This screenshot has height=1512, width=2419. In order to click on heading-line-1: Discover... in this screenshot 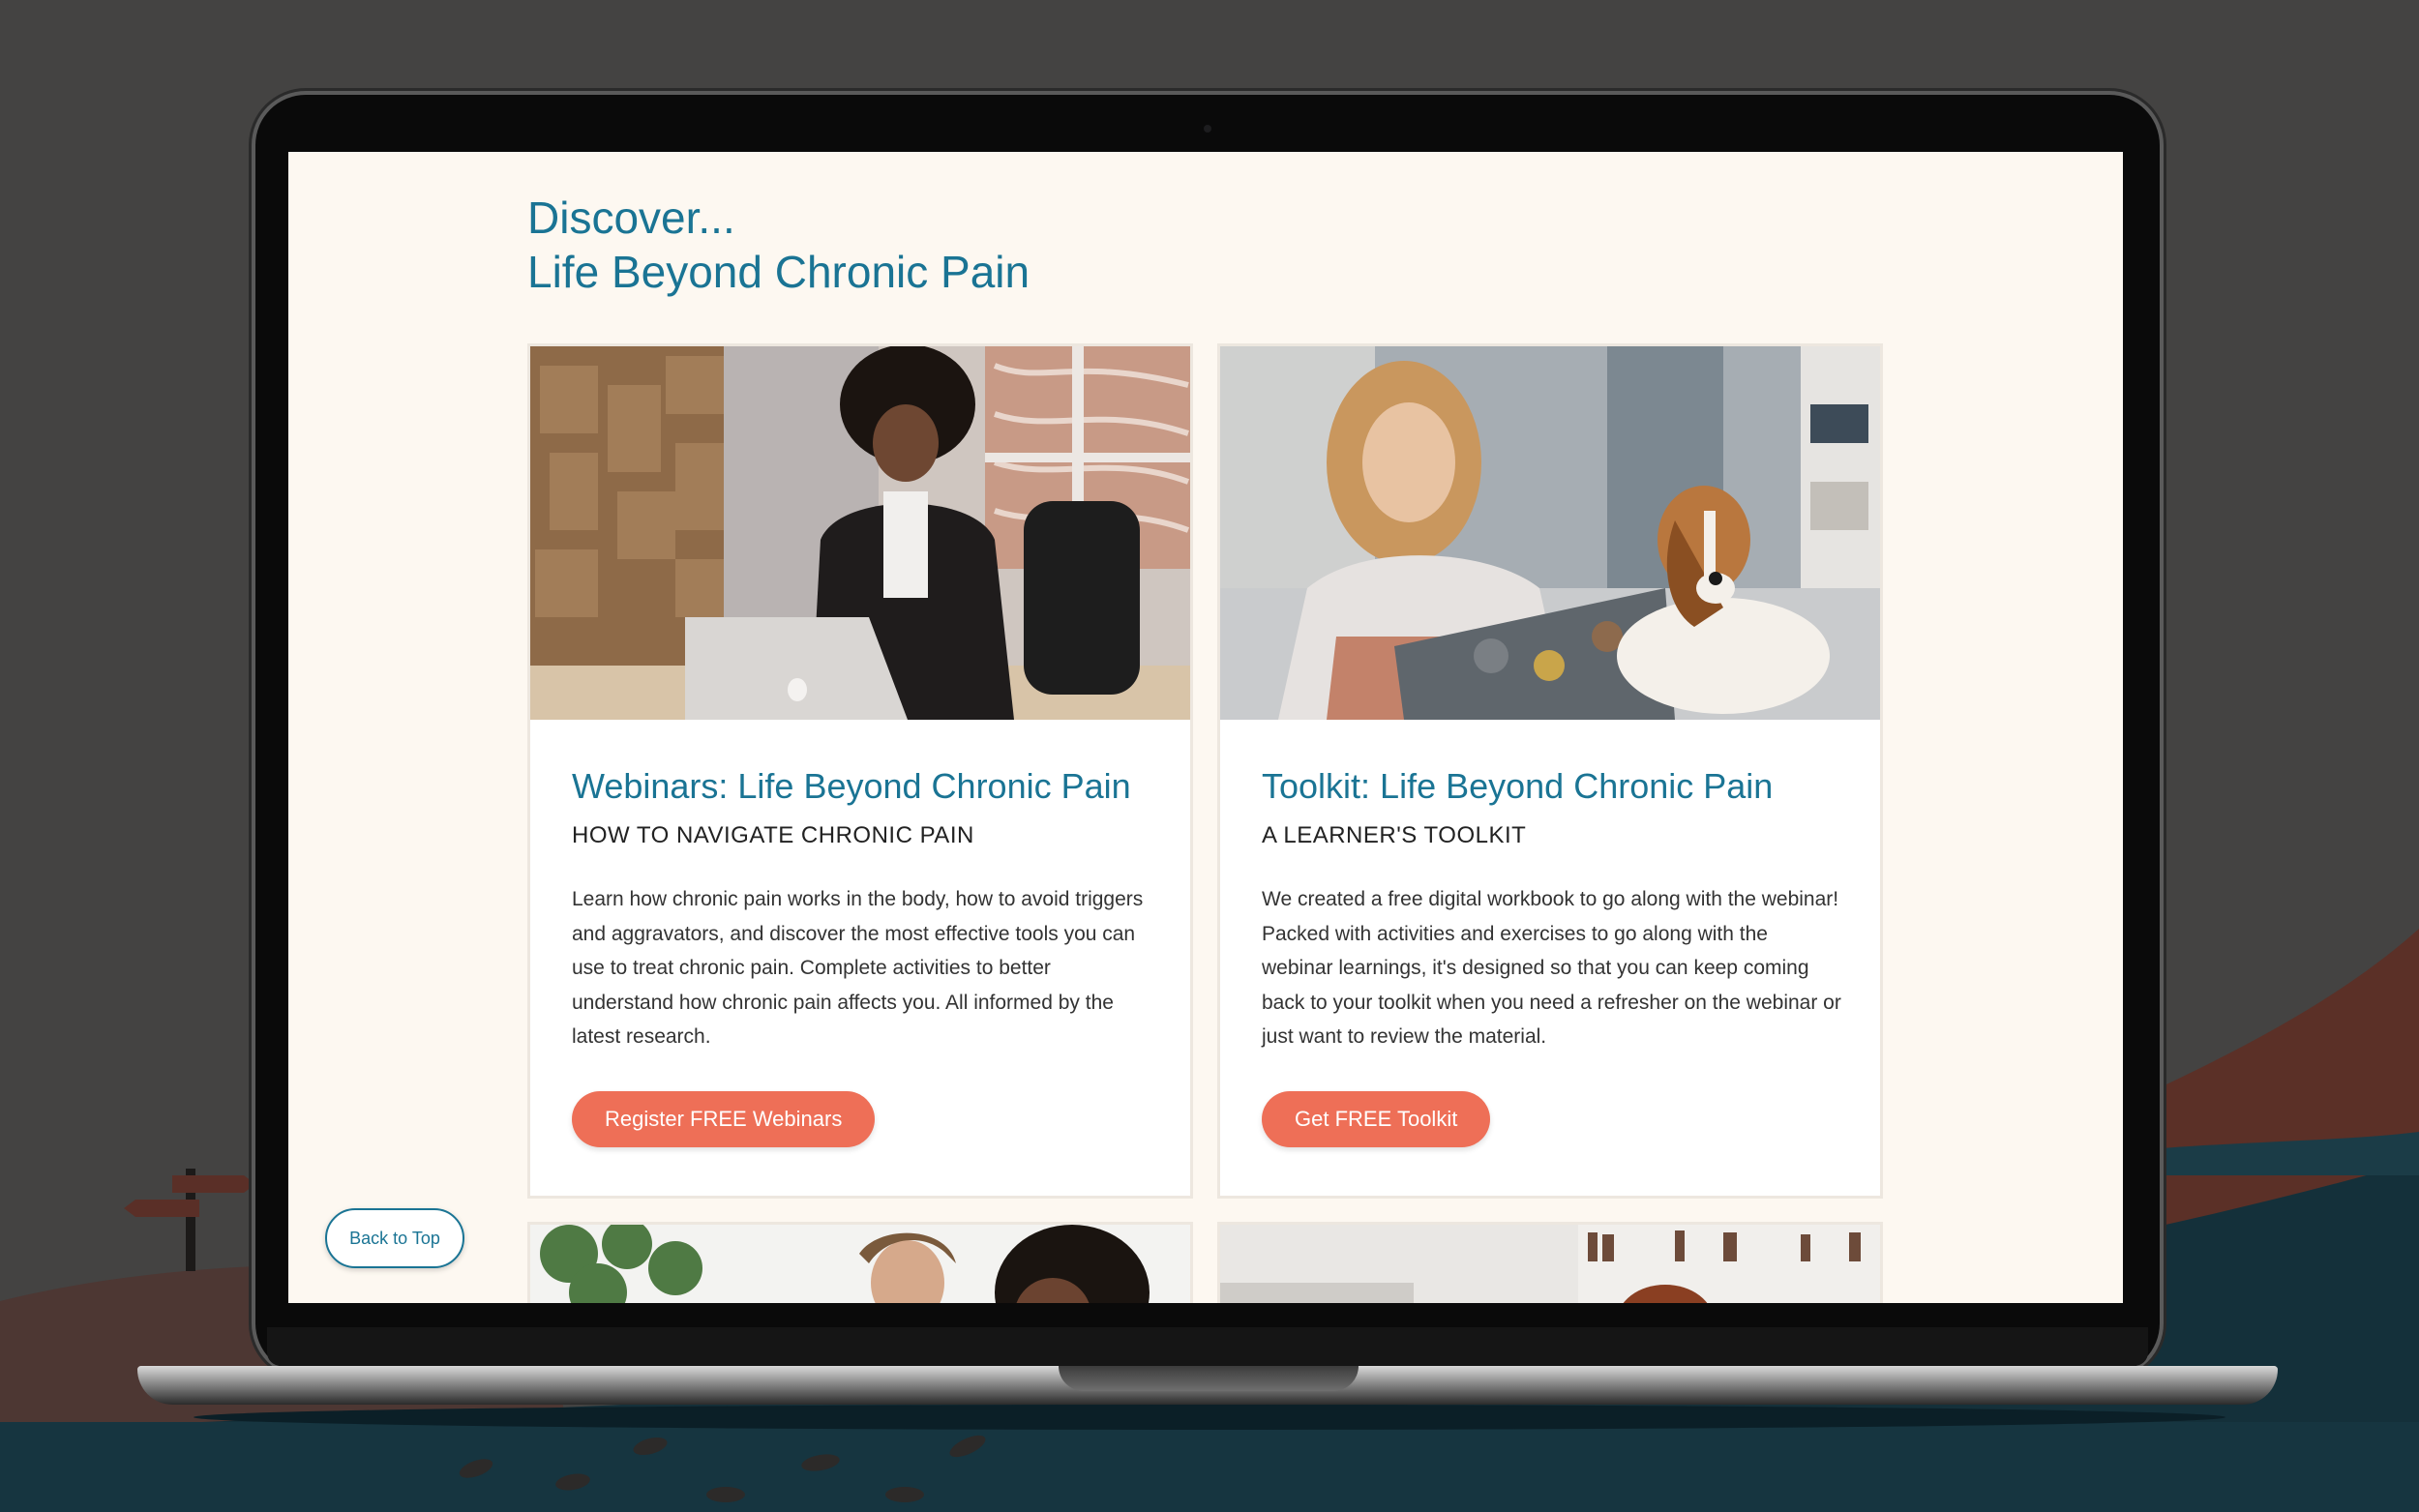, I will do `click(631, 218)`.